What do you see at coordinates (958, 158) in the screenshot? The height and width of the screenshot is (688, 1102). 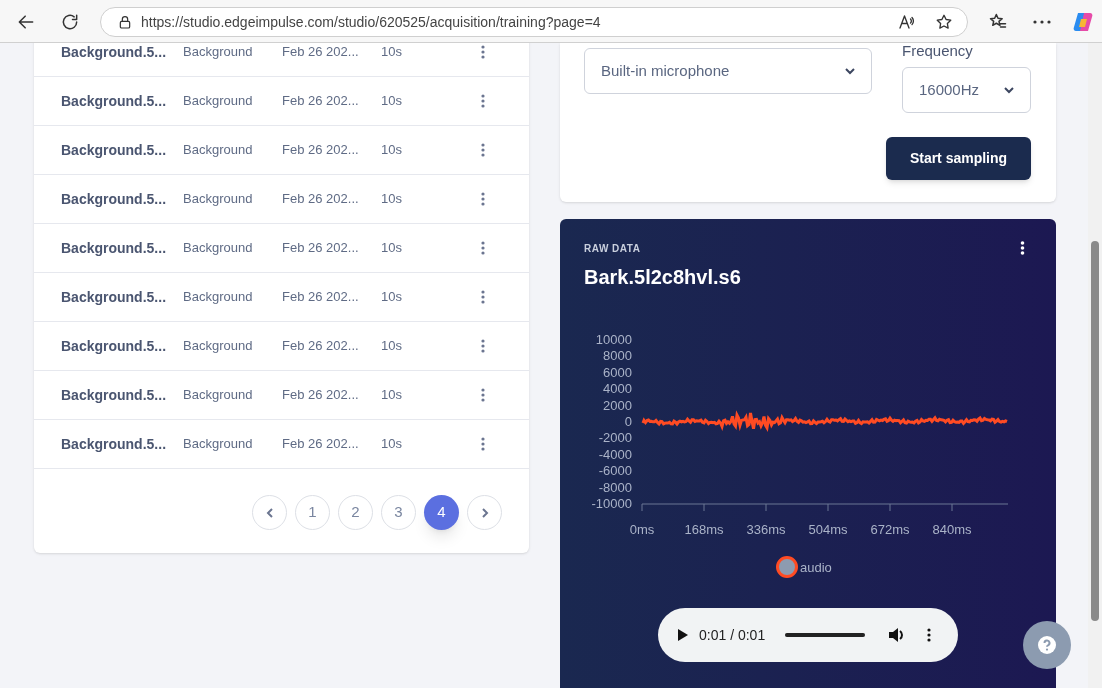 I see `start-sampling-button: Start sampling` at bounding box center [958, 158].